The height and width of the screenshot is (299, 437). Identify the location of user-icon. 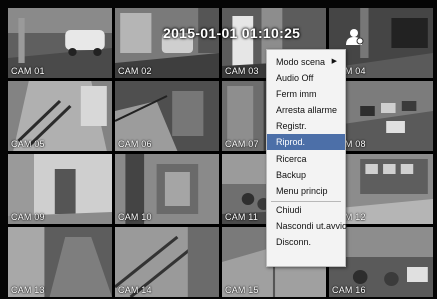
(354, 36).